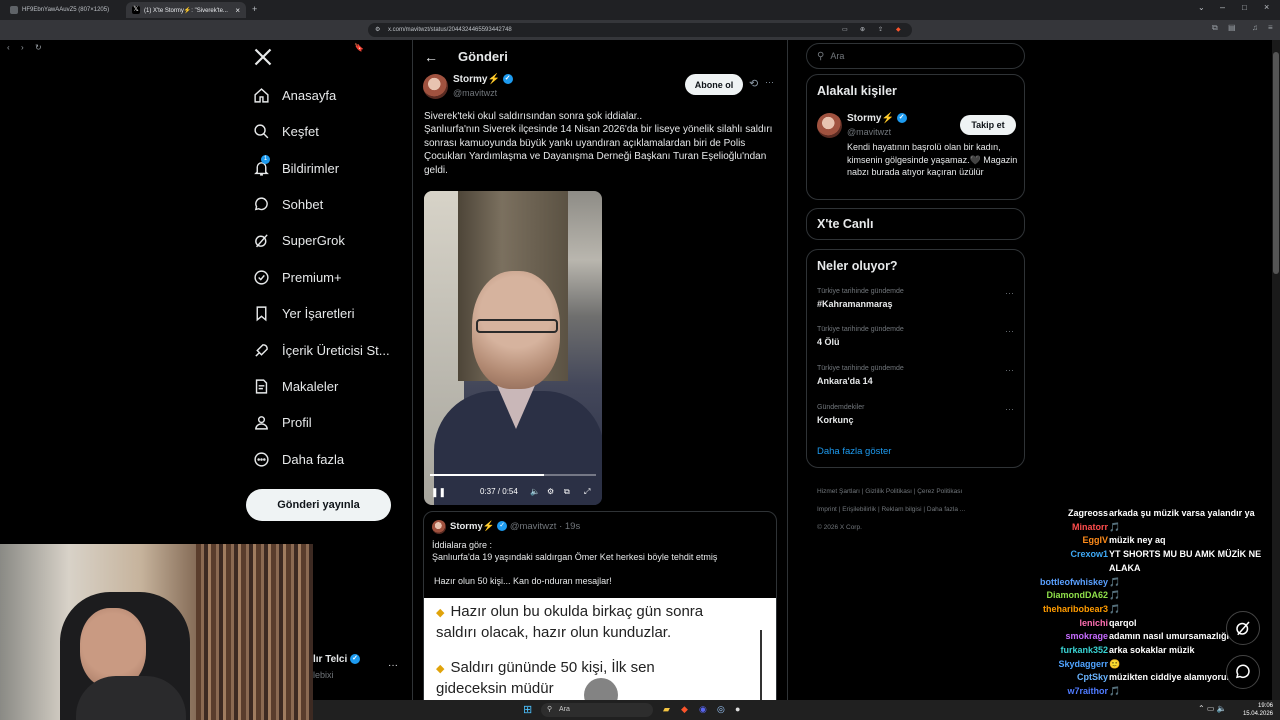 This screenshot has width=1280, height=720. What do you see at coordinates (854, 451) in the screenshot?
I see `show-more-link: Daha fazla göster` at bounding box center [854, 451].